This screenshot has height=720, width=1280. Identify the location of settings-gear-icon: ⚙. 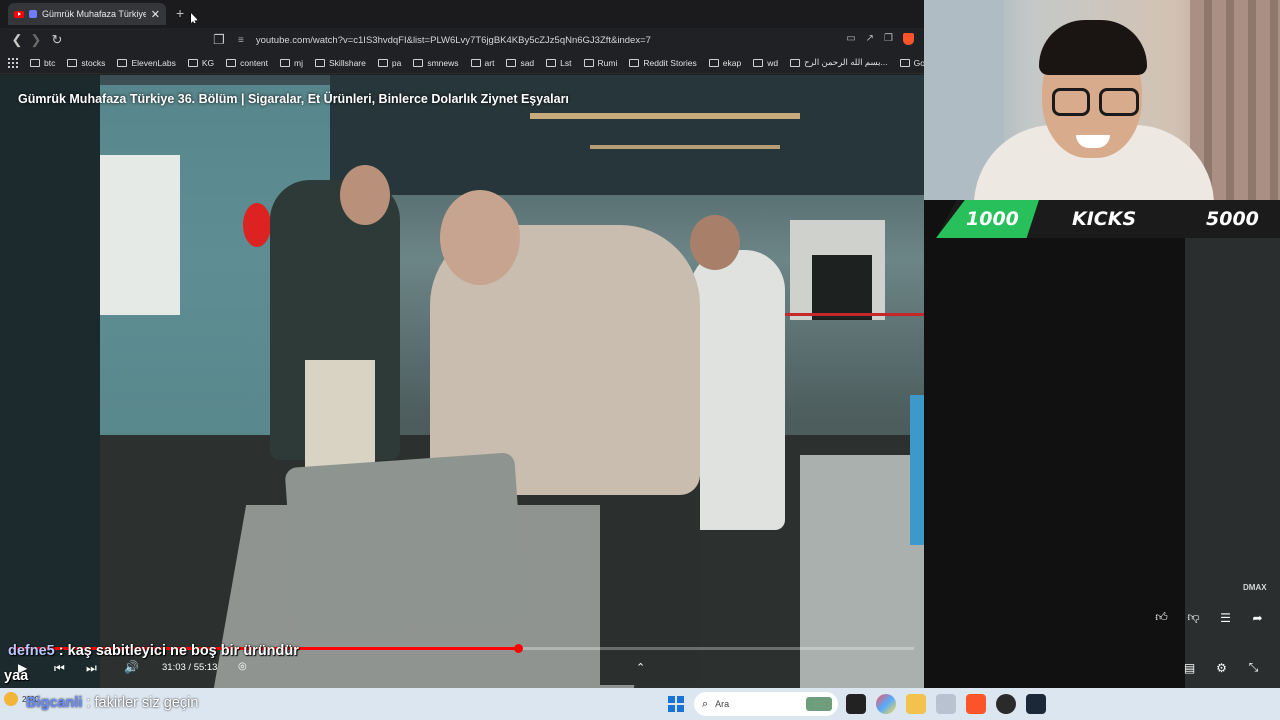
(1221, 667).